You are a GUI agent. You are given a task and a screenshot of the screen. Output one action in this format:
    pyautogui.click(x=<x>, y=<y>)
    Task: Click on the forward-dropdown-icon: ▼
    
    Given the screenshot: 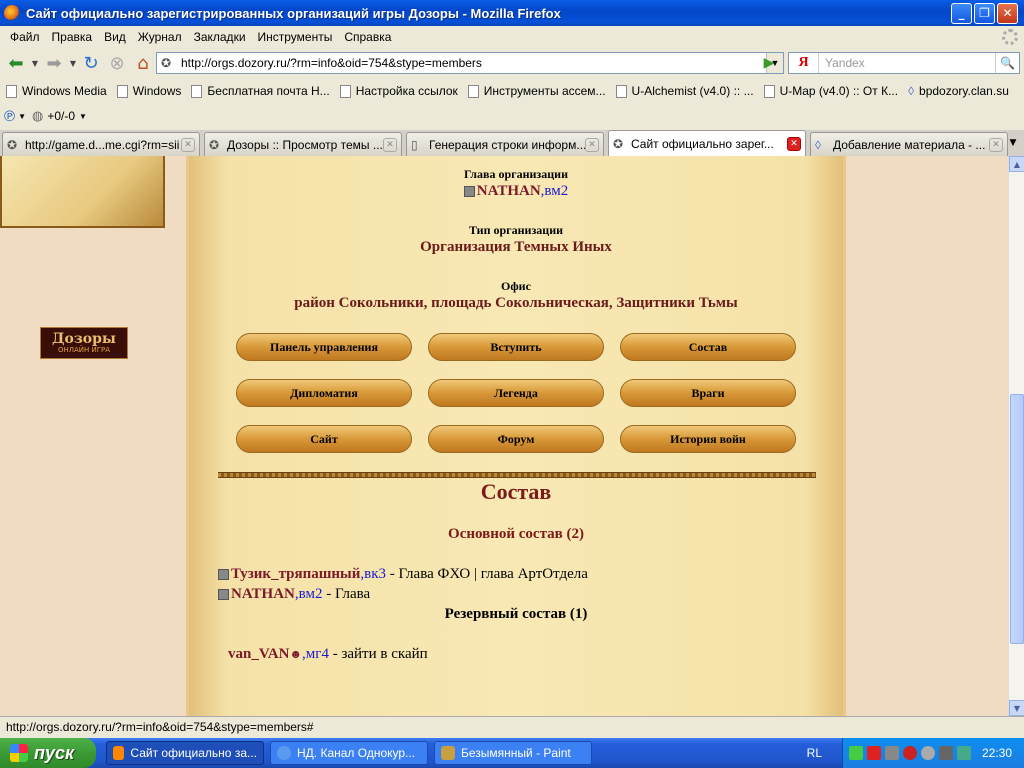 What is the action you would take?
    pyautogui.click(x=73, y=63)
    